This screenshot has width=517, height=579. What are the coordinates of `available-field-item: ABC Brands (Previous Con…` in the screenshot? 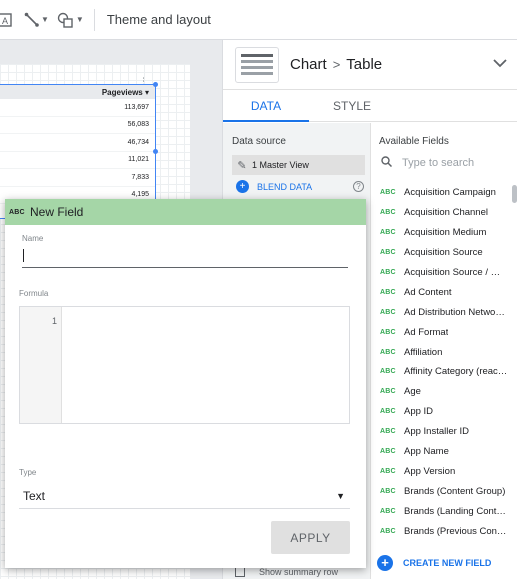 It's located at (441, 531).